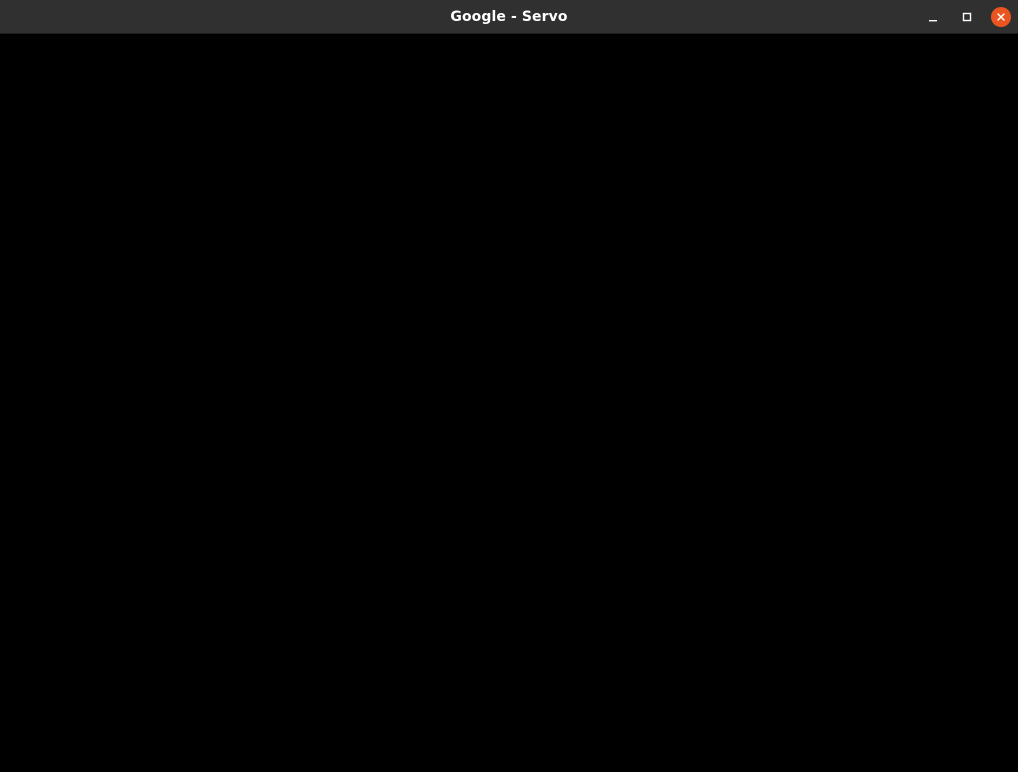  What do you see at coordinates (933, 17) in the screenshot?
I see `minimize-button` at bounding box center [933, 17].